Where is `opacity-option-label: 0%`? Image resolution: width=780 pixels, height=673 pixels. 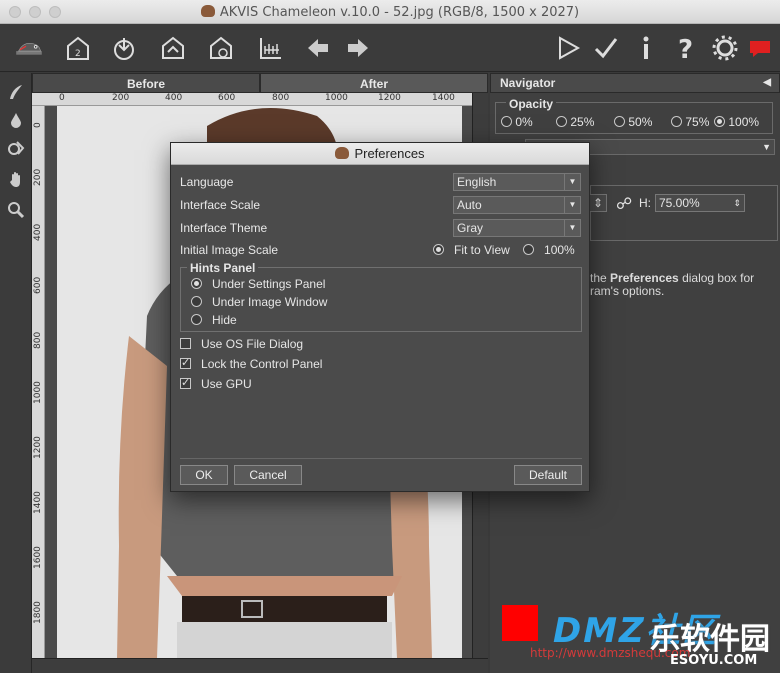
opacity-option-label: 0% is located at coordinates (524, 122).